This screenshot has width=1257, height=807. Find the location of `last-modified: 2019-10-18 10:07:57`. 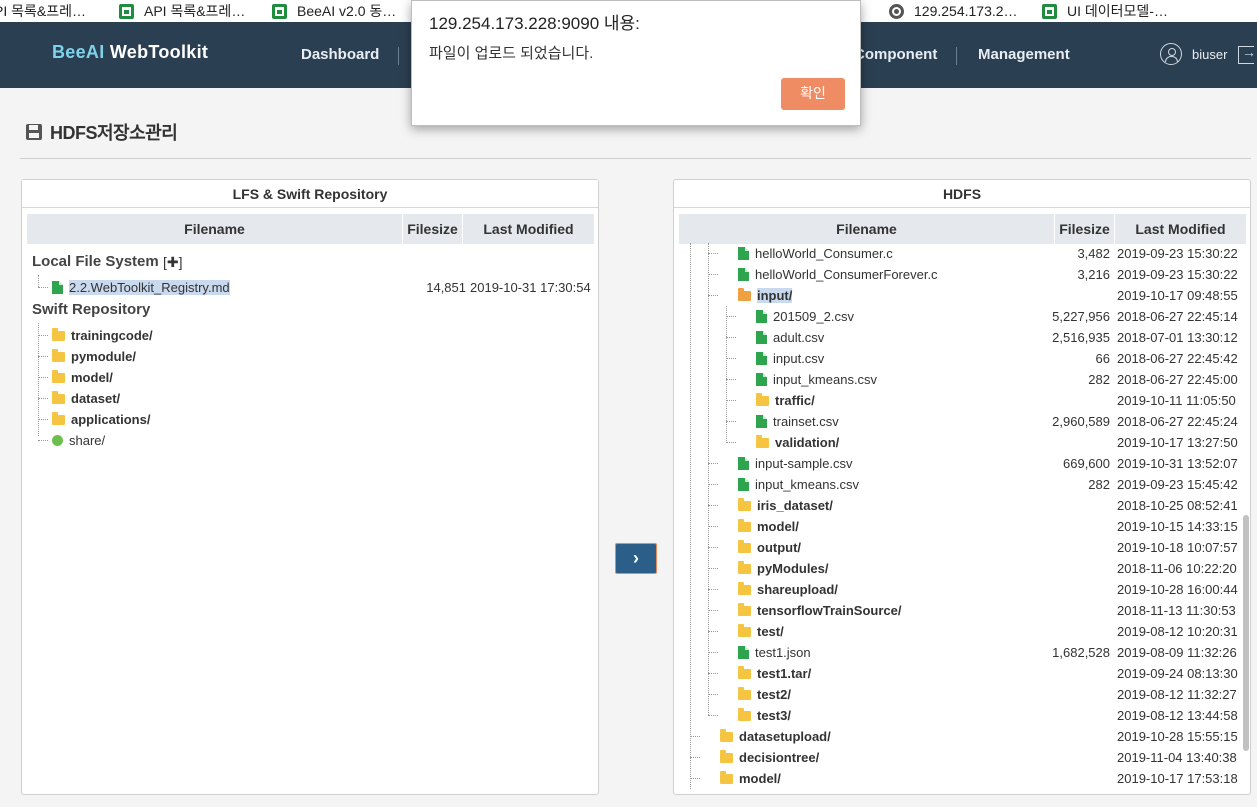

last-modified: 2019-10-18 10:07:57 is located at coordinates (1177, 547).